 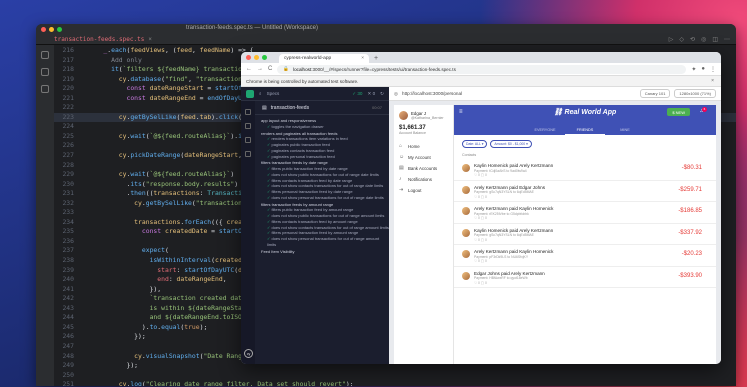 What do you see at coordinates (68, 164) in the screenshot?
I see `line-number: 228` at bounding box center [68, 164].